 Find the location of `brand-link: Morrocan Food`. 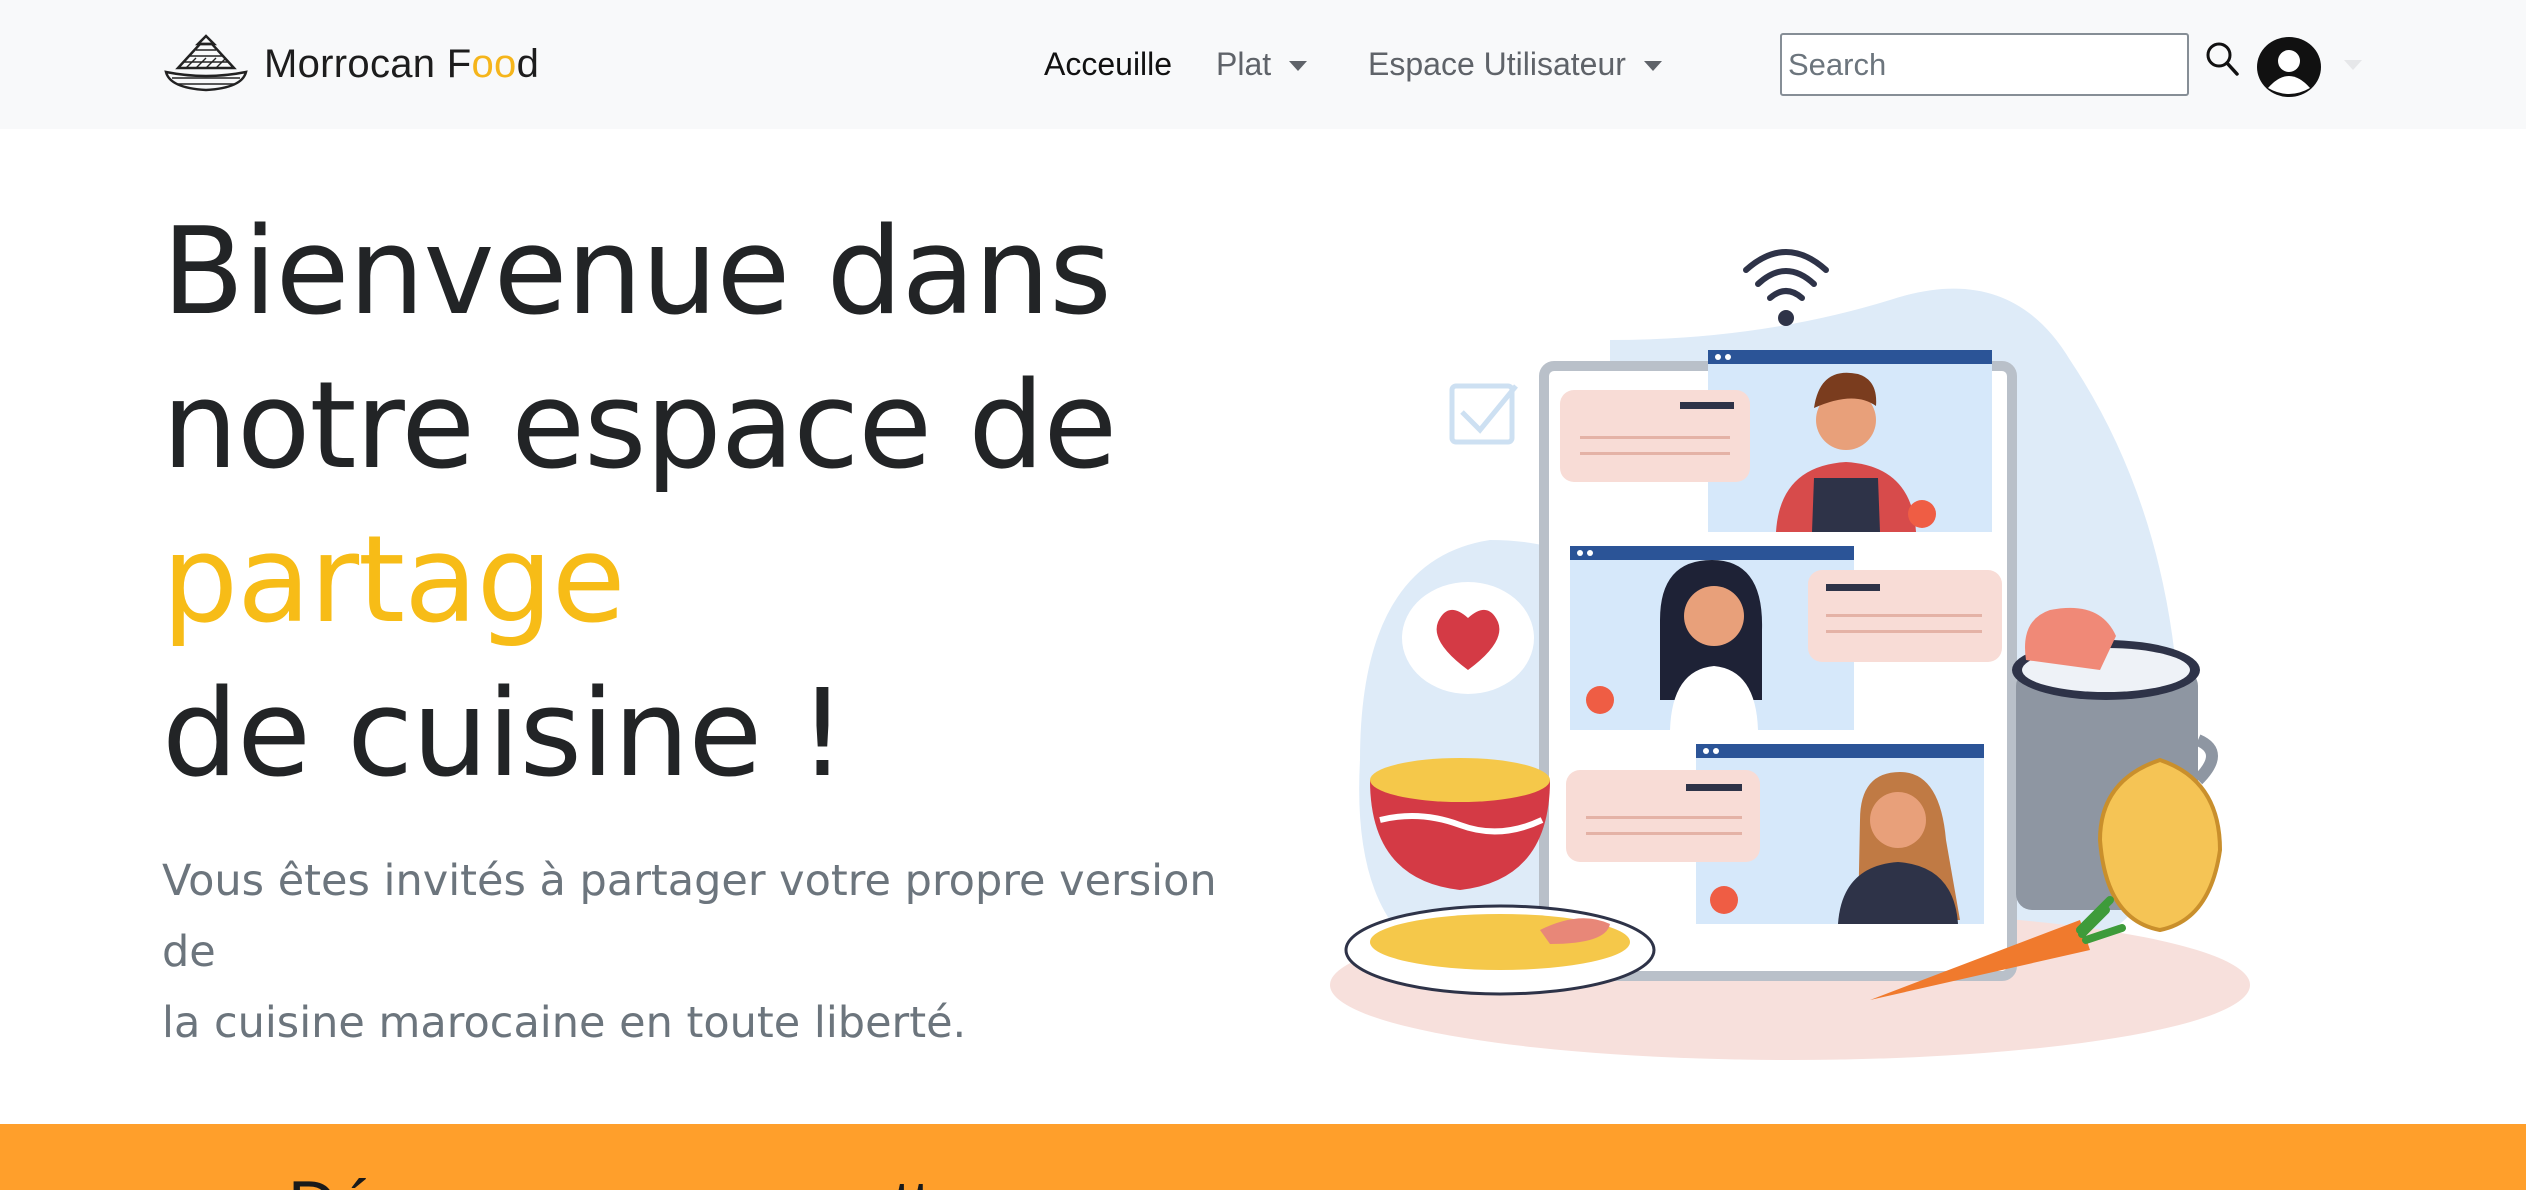

brand-link: Morrocan Food is located at coordinates (350, 64).